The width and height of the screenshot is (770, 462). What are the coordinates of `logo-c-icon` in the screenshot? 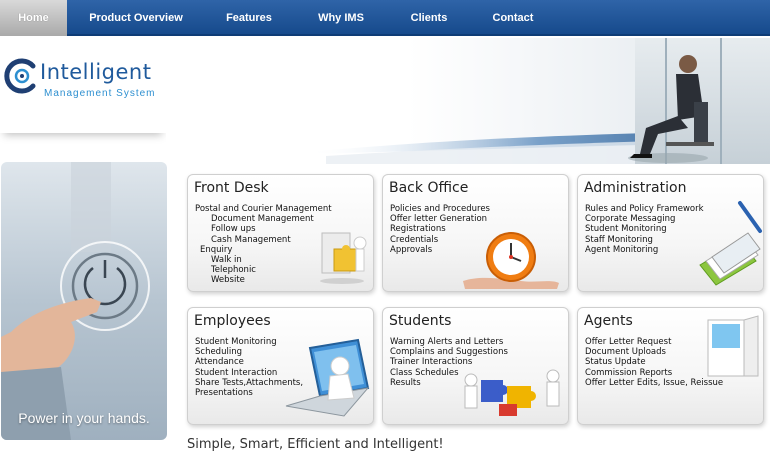 It's located at (20, 76).